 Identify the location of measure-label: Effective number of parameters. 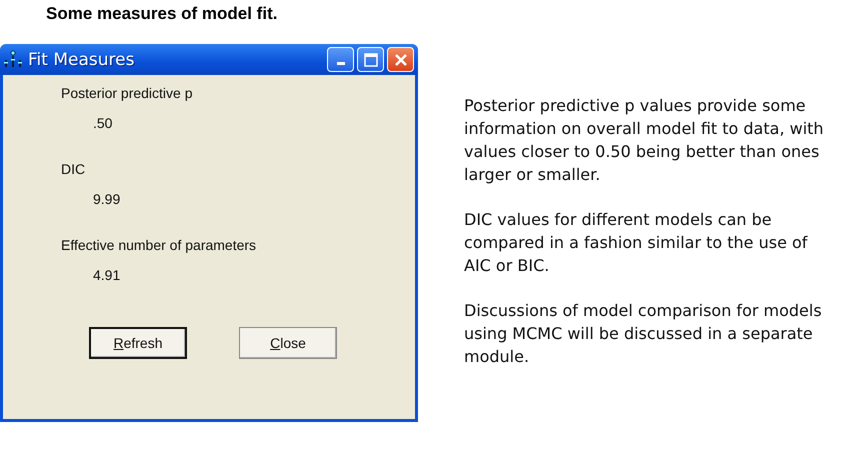
(159, 246).